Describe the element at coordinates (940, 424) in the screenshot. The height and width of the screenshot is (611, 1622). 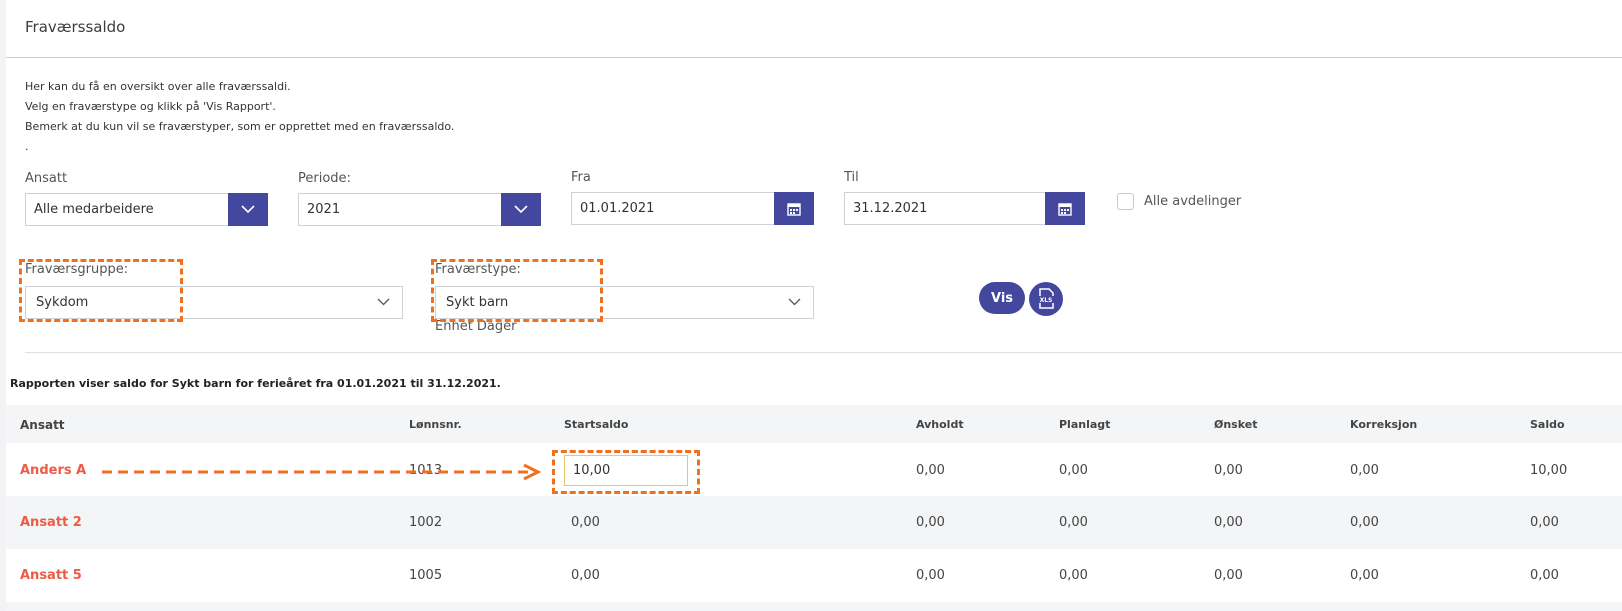
I see `column-header-avholdt: Avholdt` at that location.